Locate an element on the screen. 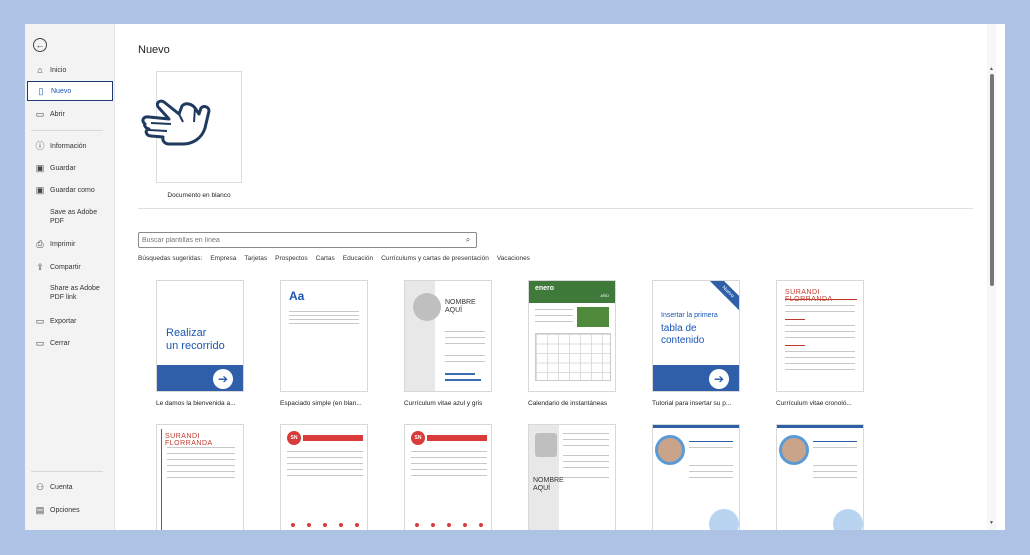  template-thumbnail: SURANDI FLORRANDA is located at coordinates (200, 477).